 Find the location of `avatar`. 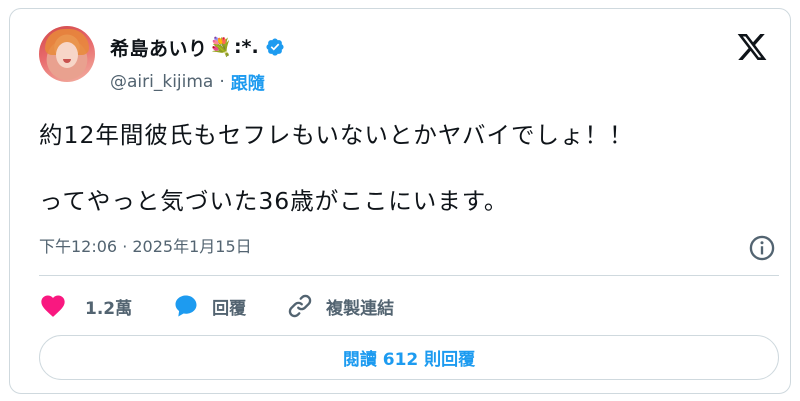

avatar is located at coordinates (67, 54).